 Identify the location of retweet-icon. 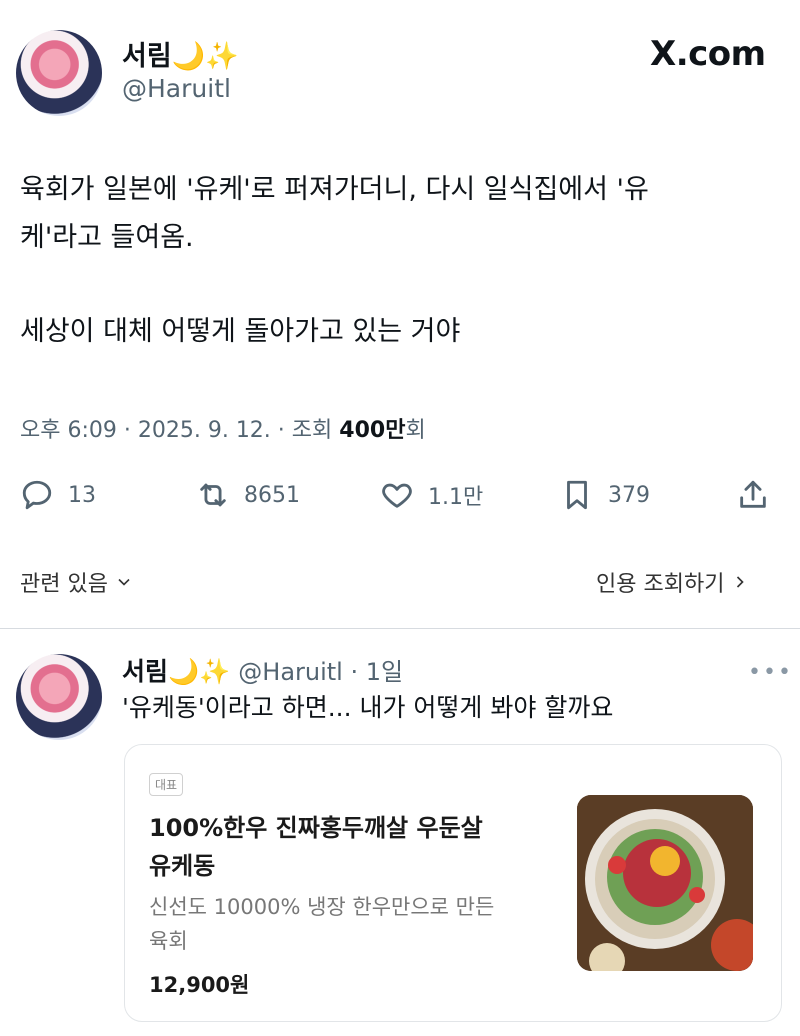
(213, 495).